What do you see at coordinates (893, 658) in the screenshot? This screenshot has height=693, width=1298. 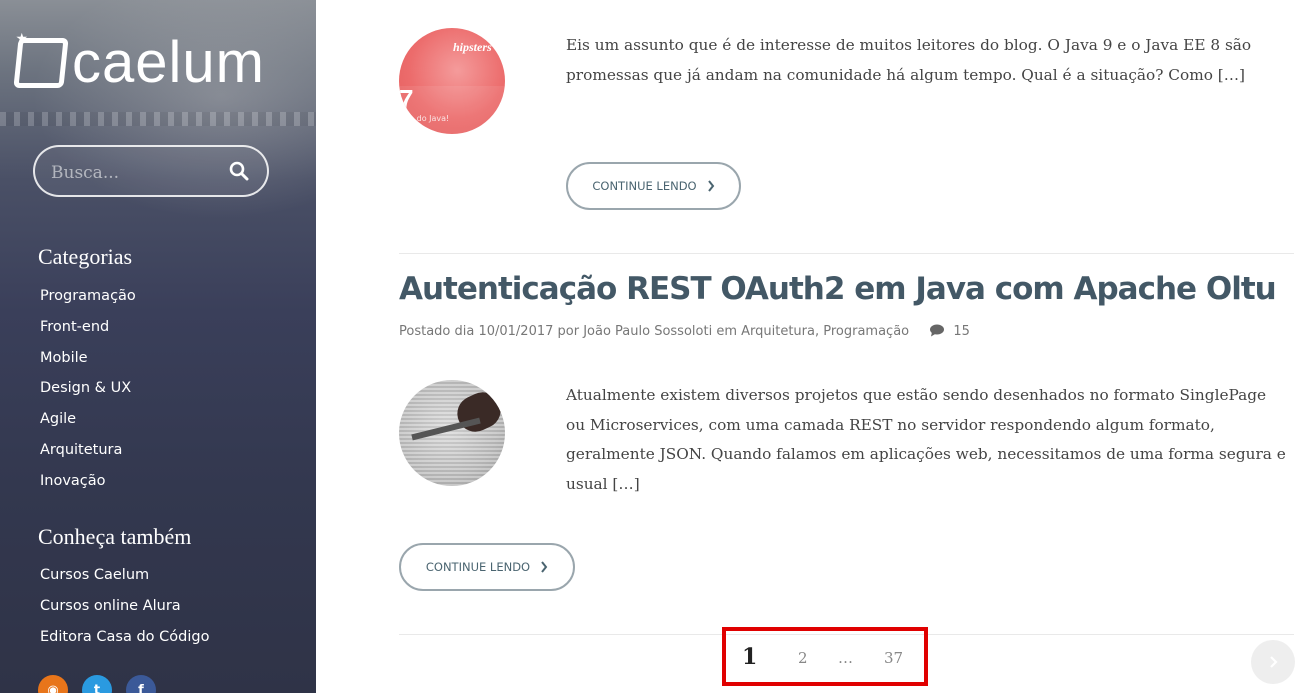 I see `page-link-last: 37` at bounding box center [893, 658].